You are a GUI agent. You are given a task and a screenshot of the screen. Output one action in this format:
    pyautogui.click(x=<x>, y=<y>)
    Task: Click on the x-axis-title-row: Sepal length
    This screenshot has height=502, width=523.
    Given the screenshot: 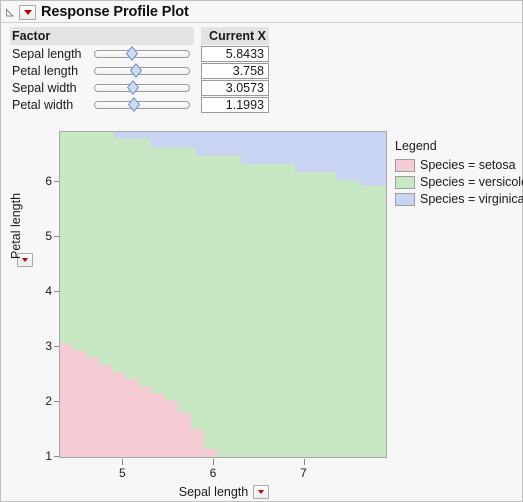 What is the action you would take?
    pyautogui.click(x=224, y=492)
    